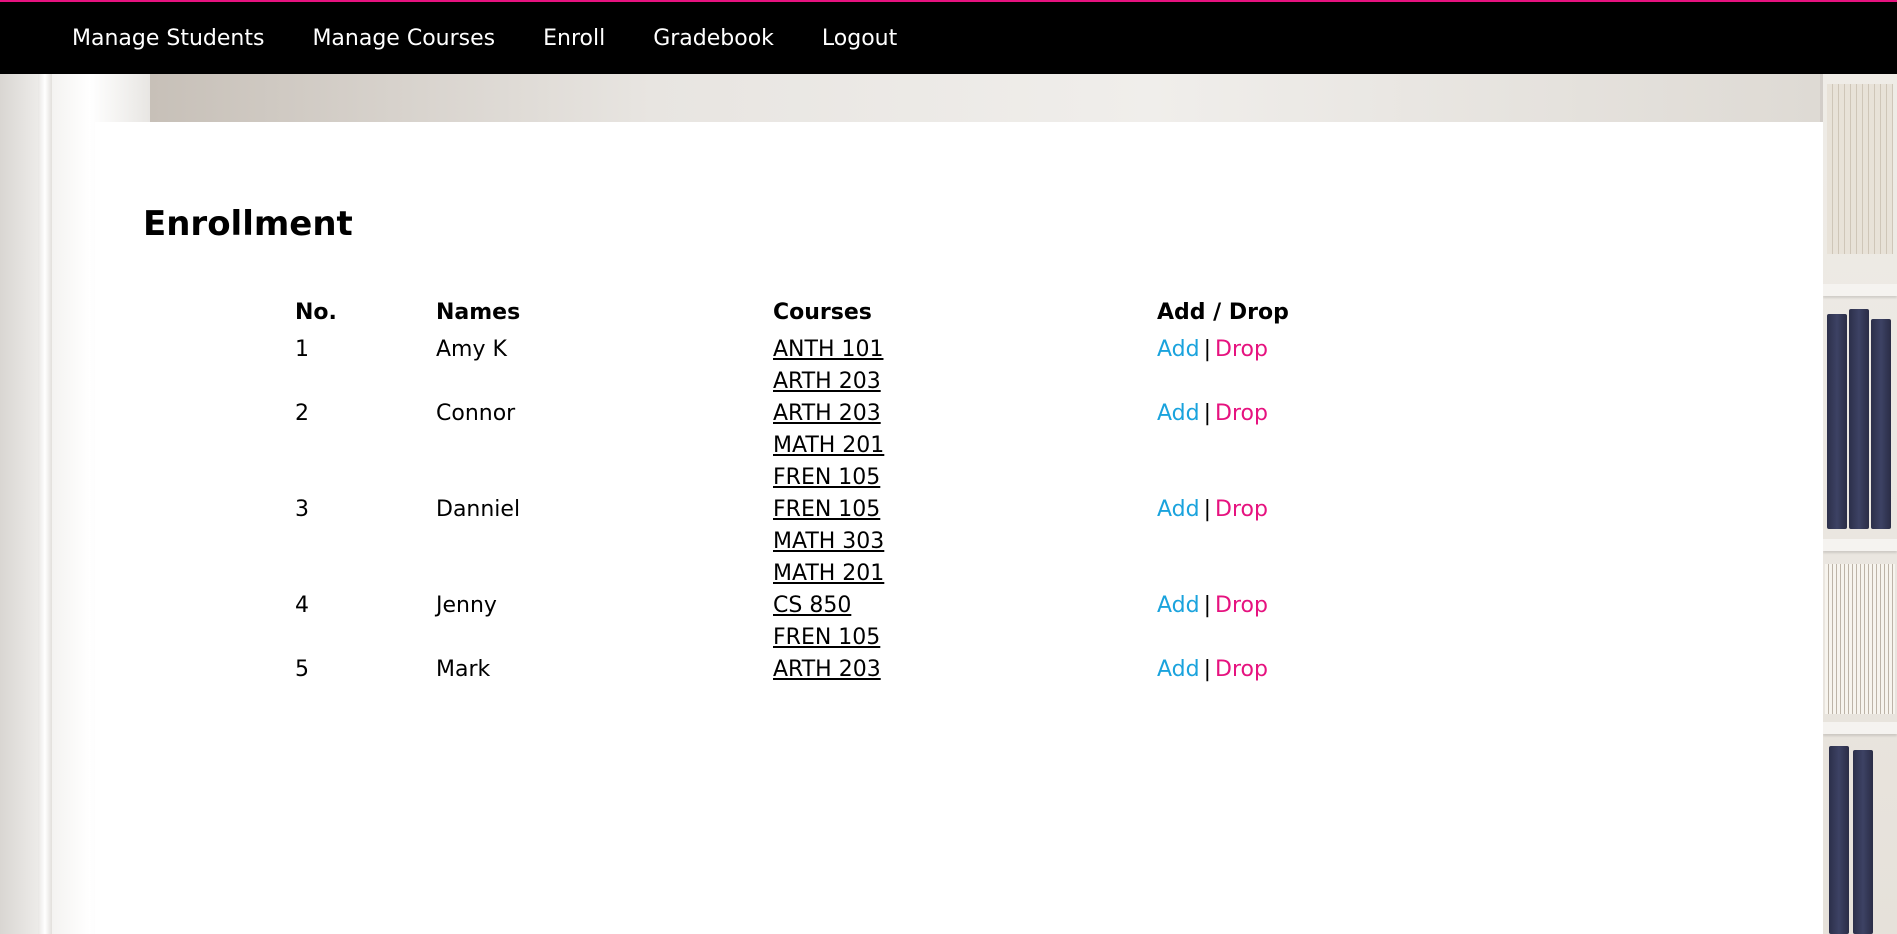  Describe the element at coordinates (302, 669) in the screenshot. I see `row-number: 5` at that location.